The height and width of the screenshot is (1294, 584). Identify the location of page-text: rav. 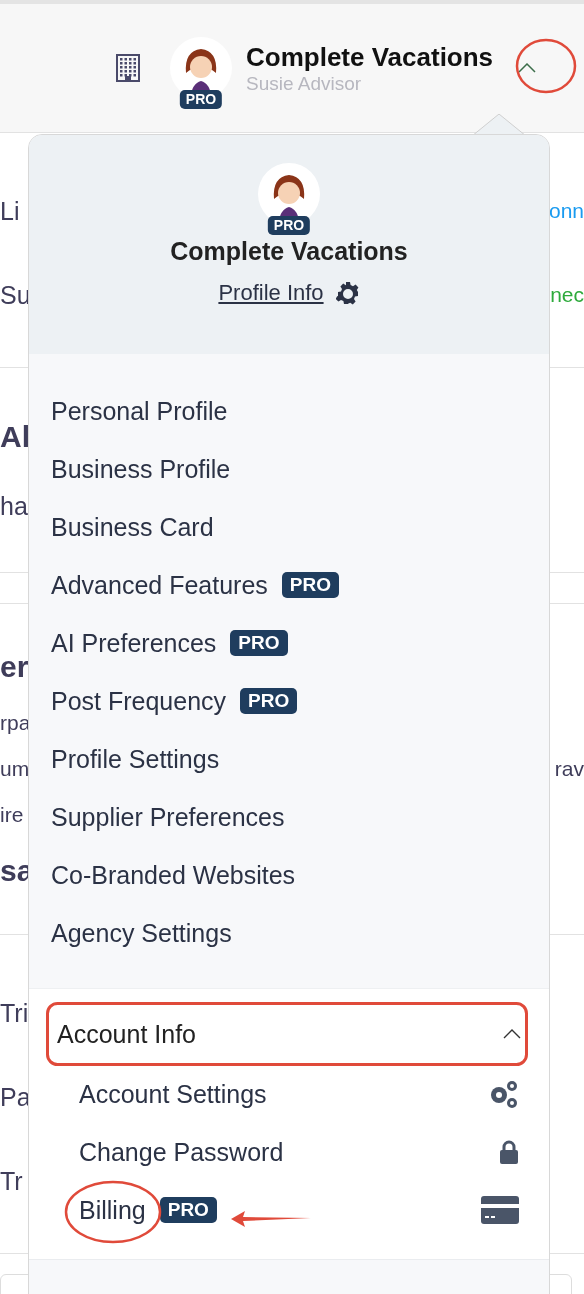
(569, 769).